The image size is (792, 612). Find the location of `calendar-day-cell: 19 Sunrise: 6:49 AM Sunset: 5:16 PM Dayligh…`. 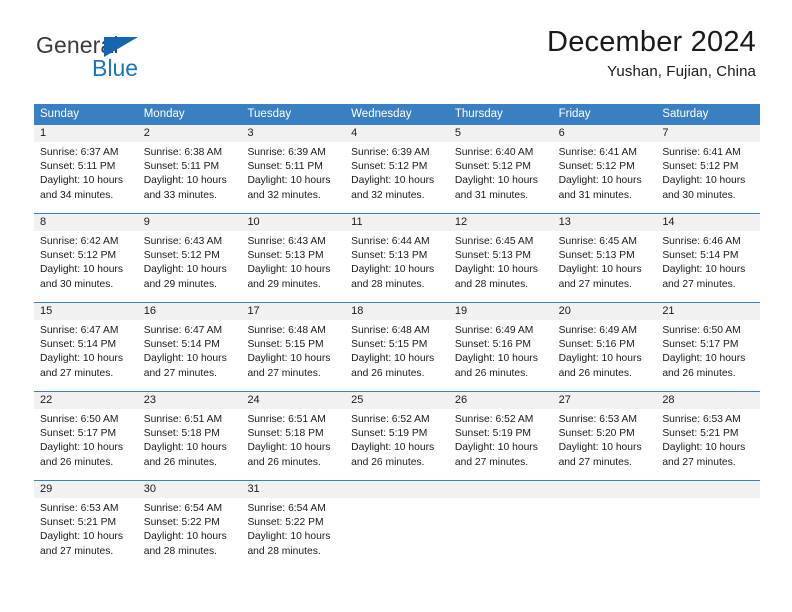

calendar-day-cell: 19 Sunrise: 6:49 AM Sunset: 5:16 PM Dayligh… is located at coordinates (500, 347).